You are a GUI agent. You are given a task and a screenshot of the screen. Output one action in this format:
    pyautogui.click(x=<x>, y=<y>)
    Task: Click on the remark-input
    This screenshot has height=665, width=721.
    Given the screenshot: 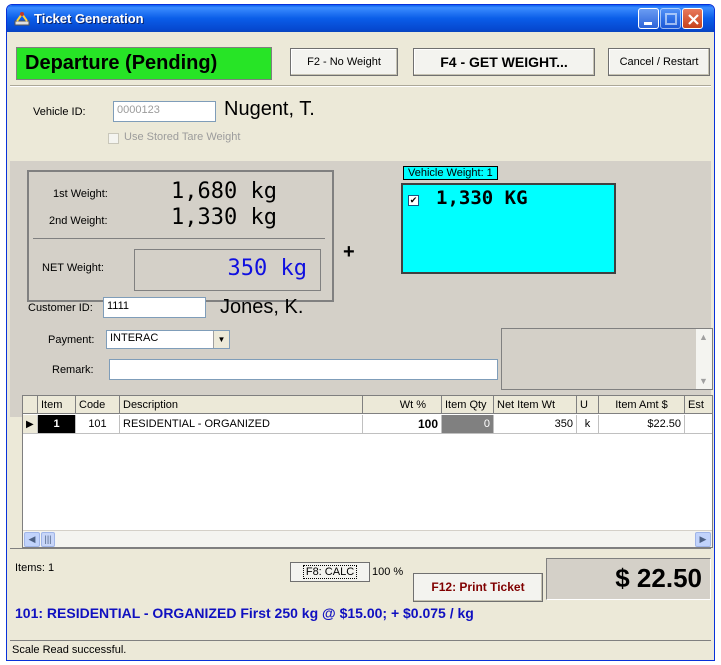 What is the action you would take?
    pyautogui.click(x=303, y=369)
    